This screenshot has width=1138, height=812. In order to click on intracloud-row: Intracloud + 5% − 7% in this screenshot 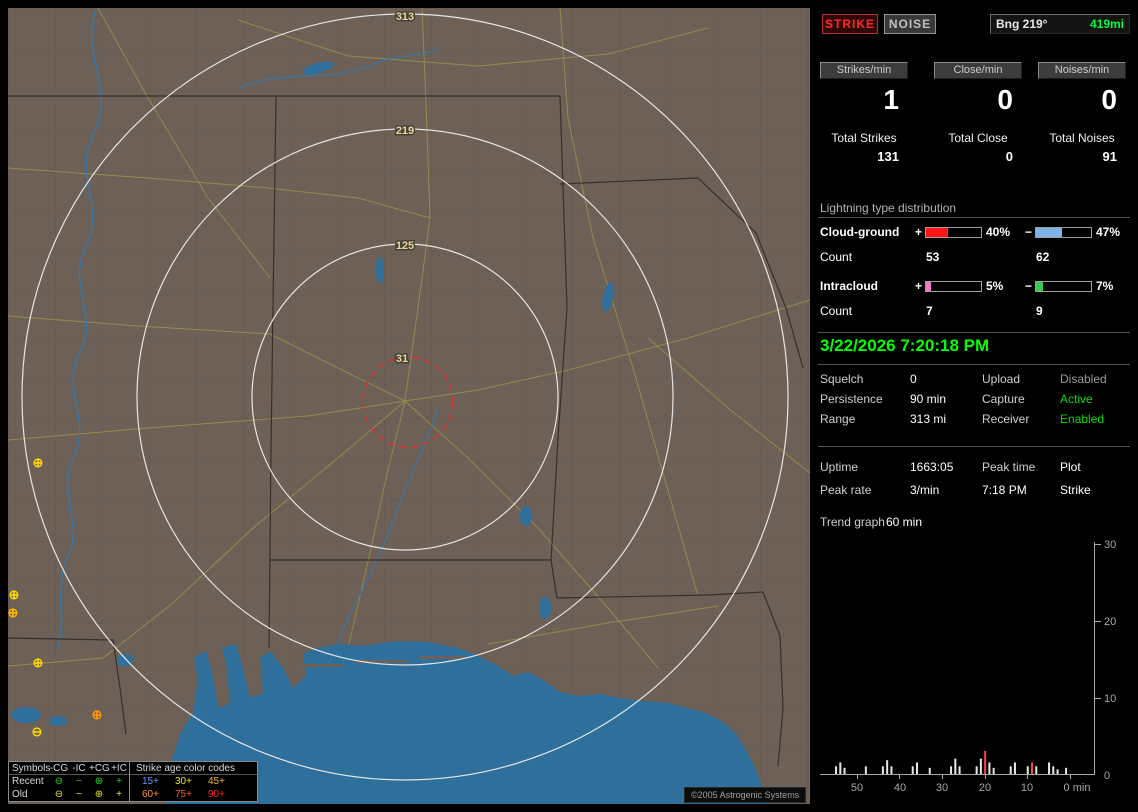, I will do `click(975, 286)`.